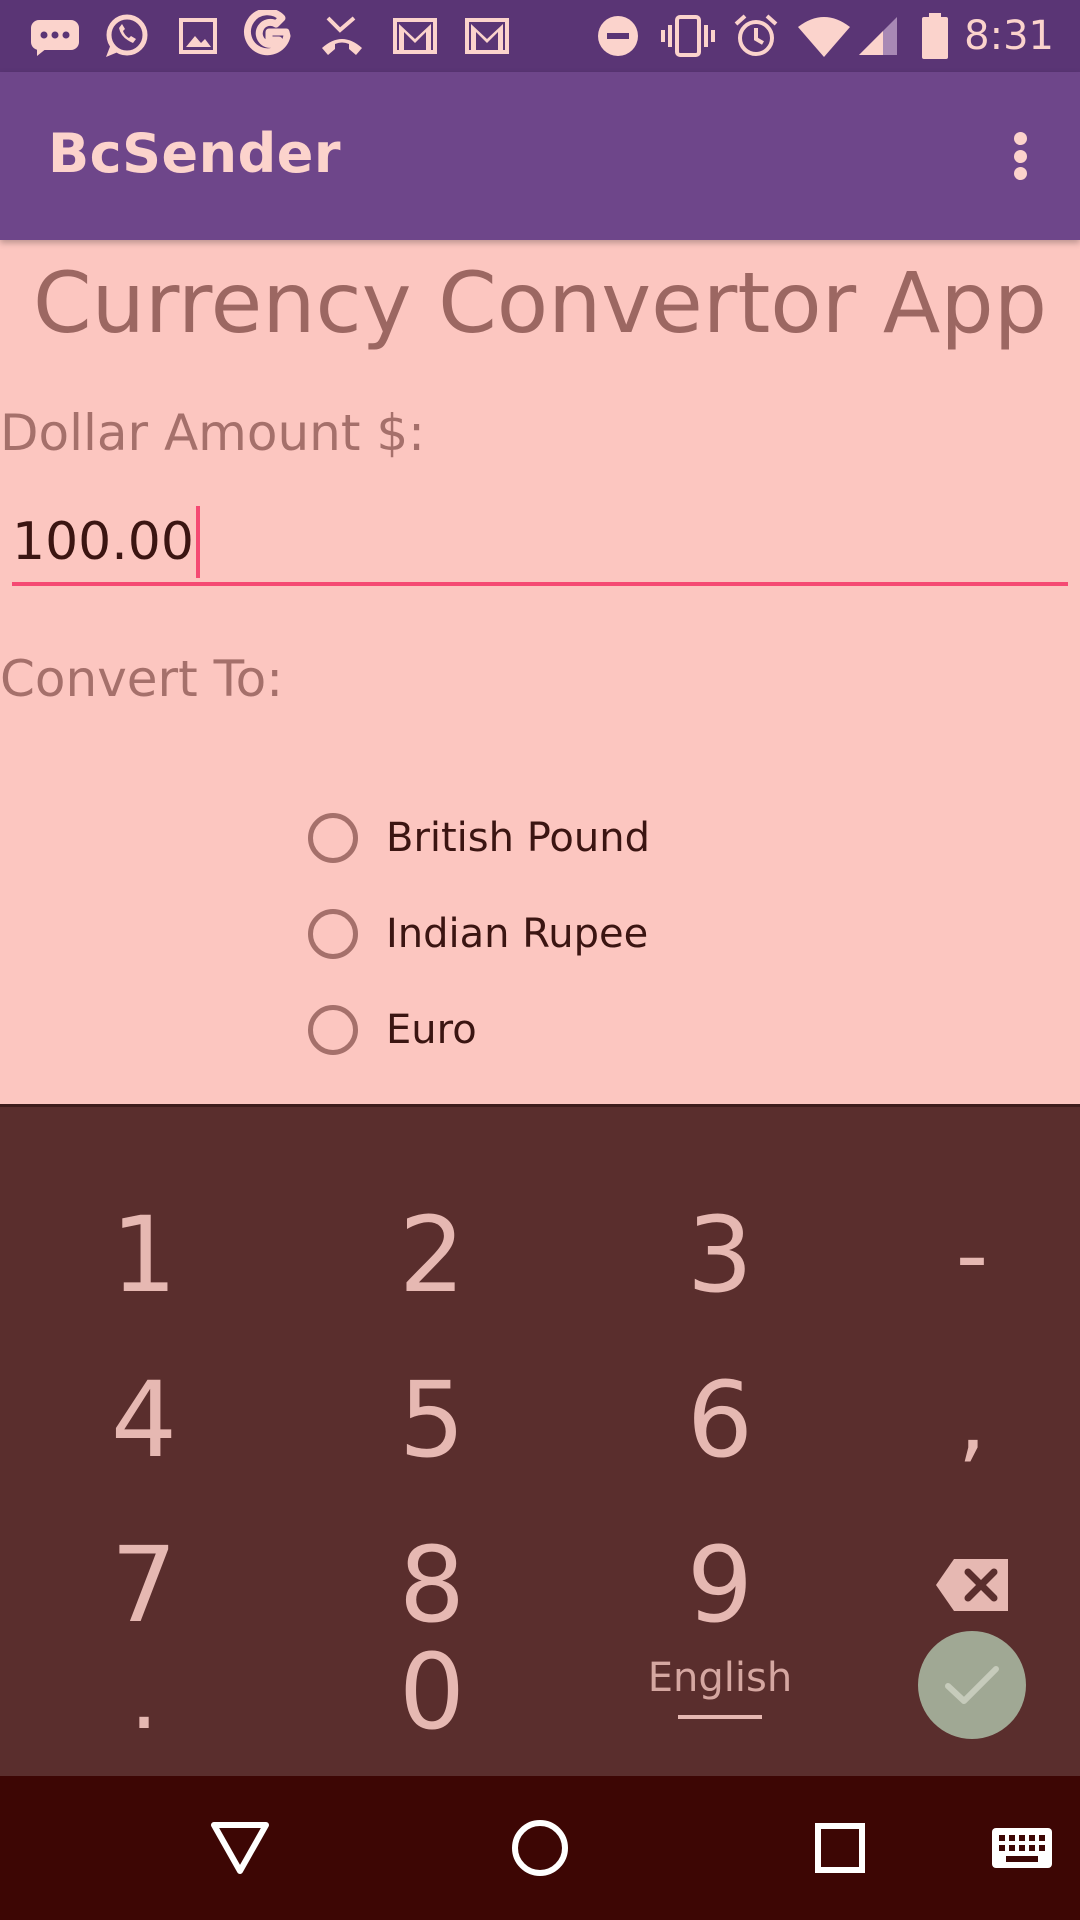  What do you see at coordinates (142, 679) in the screenshot?
I see `convert-to-label: Convert To:` at bounding box center [142, 679].